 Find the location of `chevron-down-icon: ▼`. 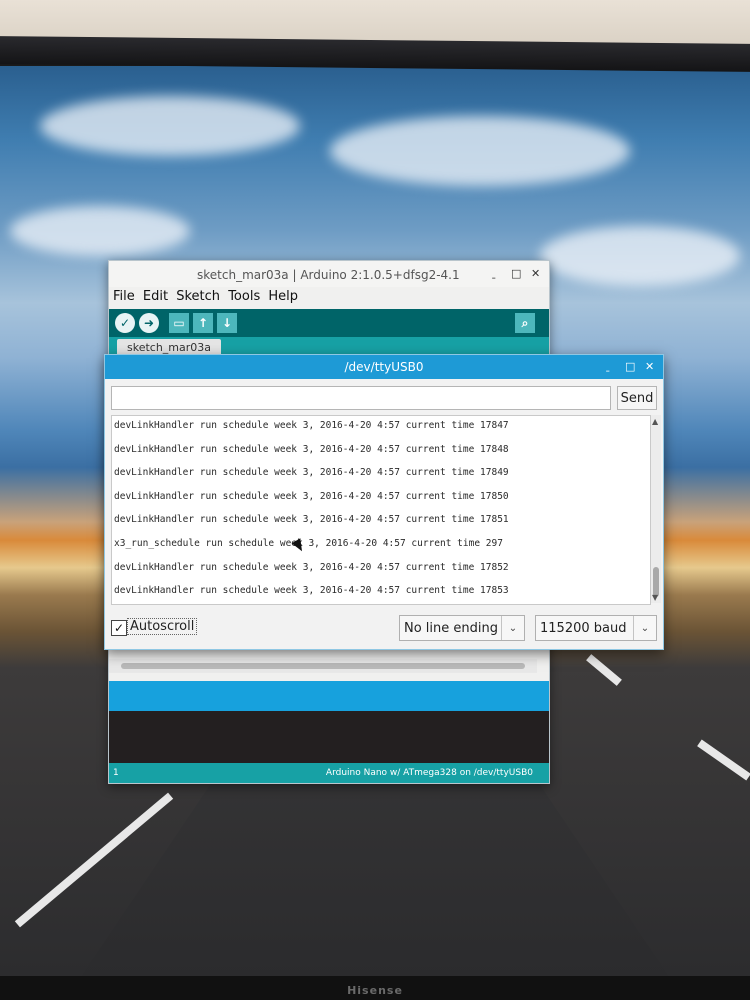

chevron-down-icon: ▼ is located at coordinates (655, 597).